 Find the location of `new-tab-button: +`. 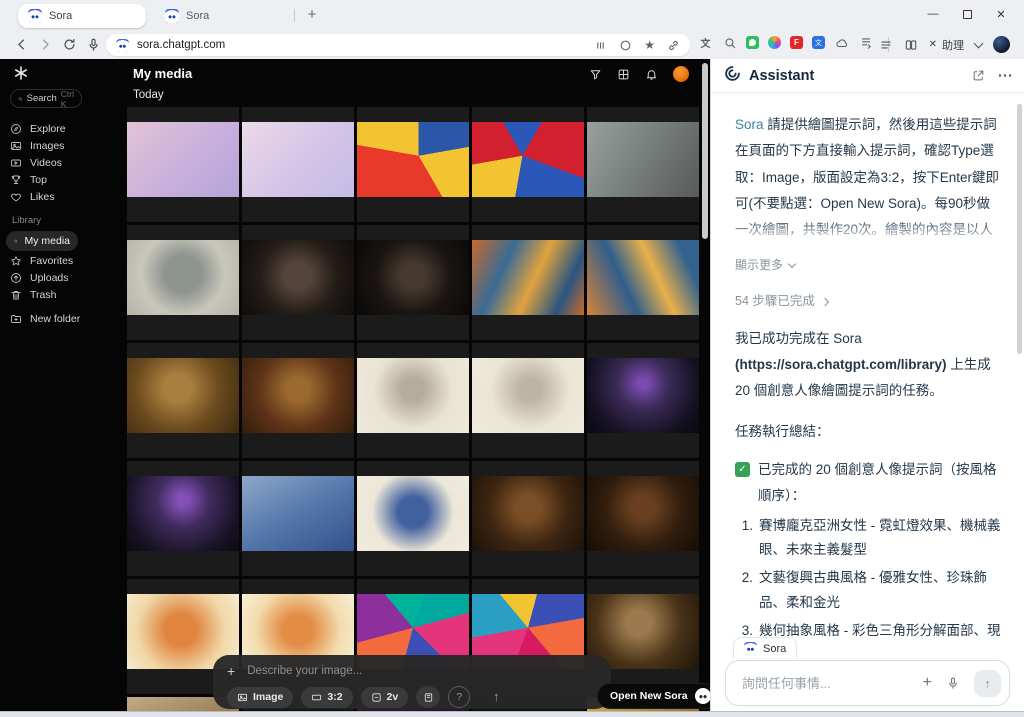

new-tab-button: + is located at coordinates (312, 15).